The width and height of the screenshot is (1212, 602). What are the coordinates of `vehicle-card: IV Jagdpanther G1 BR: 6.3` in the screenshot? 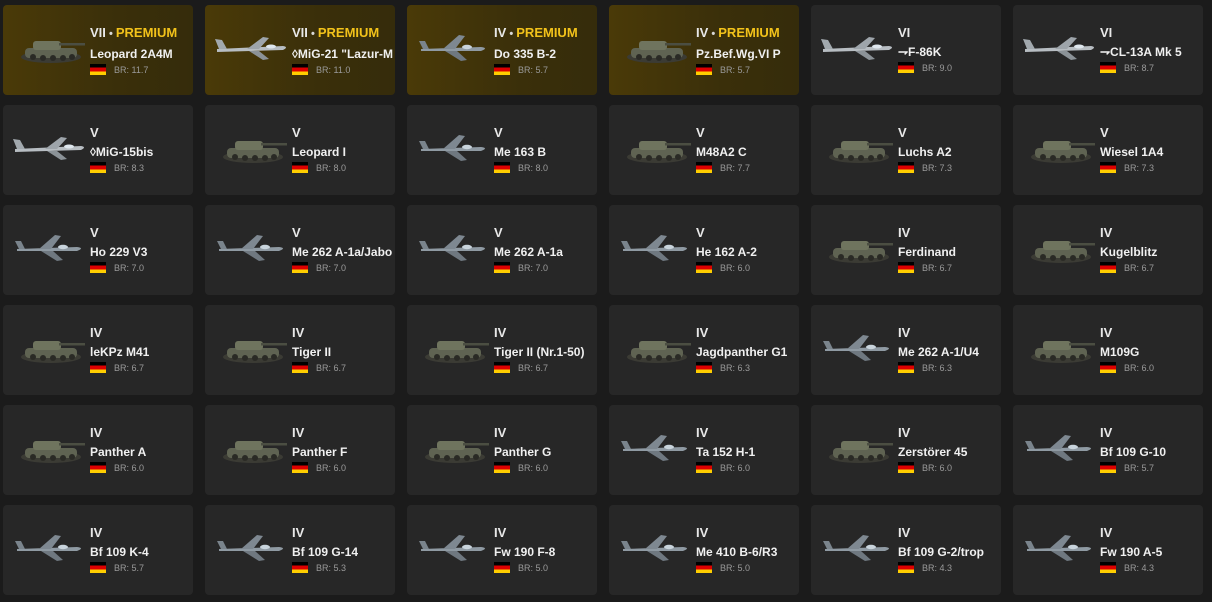 It's located at (704, 350).